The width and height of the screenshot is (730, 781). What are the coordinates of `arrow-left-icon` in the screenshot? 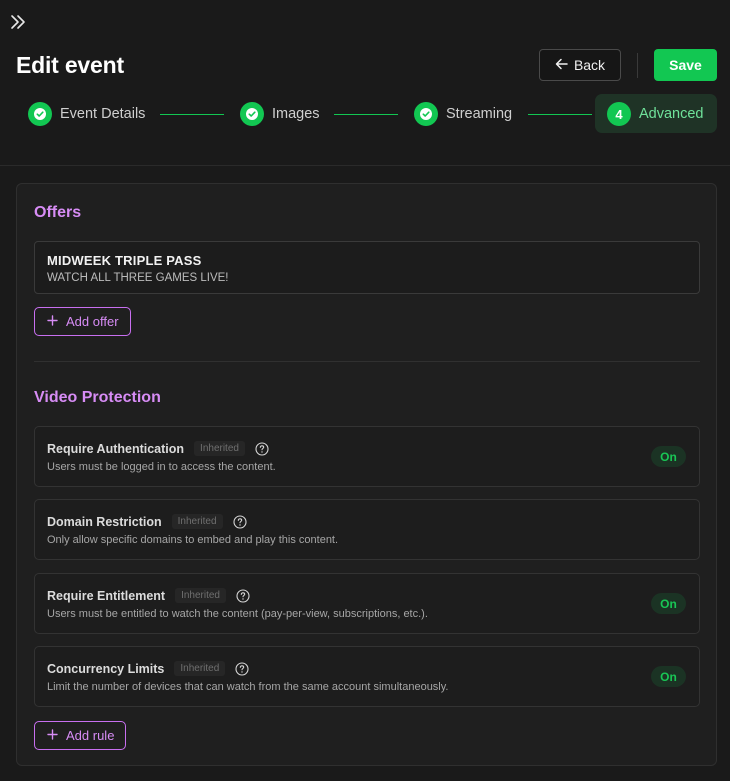 It's located at (561, 65).